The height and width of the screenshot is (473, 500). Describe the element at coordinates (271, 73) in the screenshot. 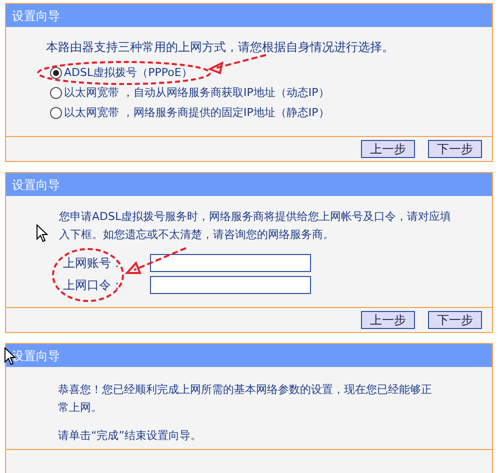

I see `connection-type-option: ADSL虚拟拨号（PPPoE）` at that location.